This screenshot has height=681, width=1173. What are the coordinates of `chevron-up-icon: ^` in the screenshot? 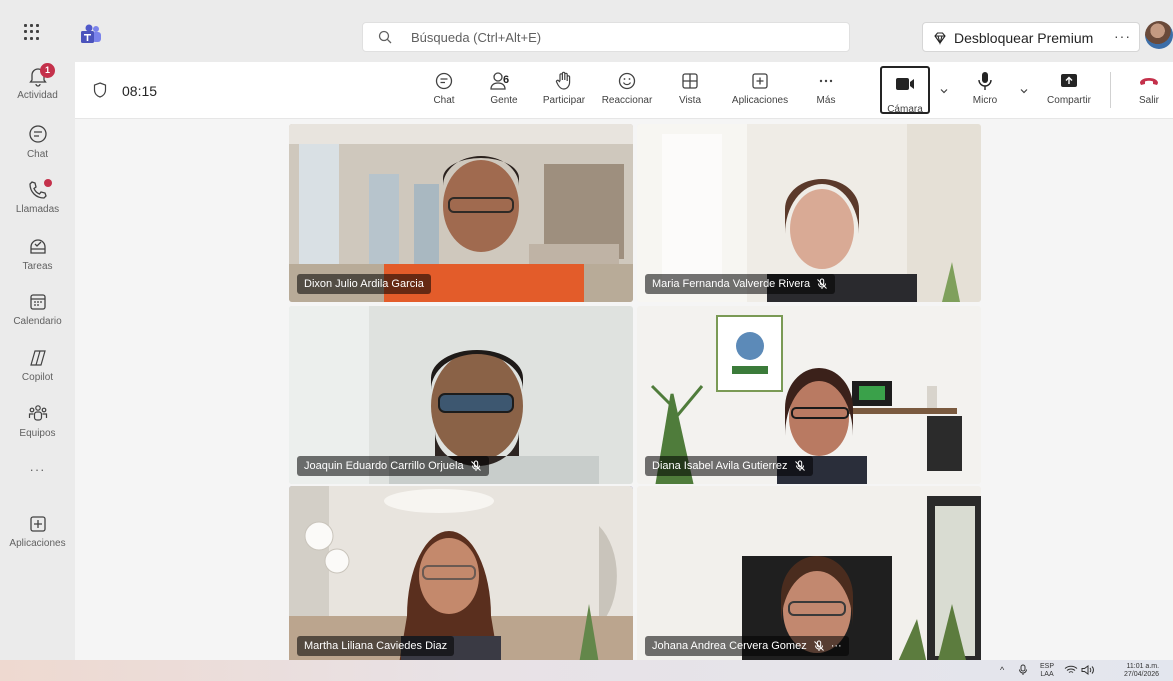 It's located at (1002, 670).